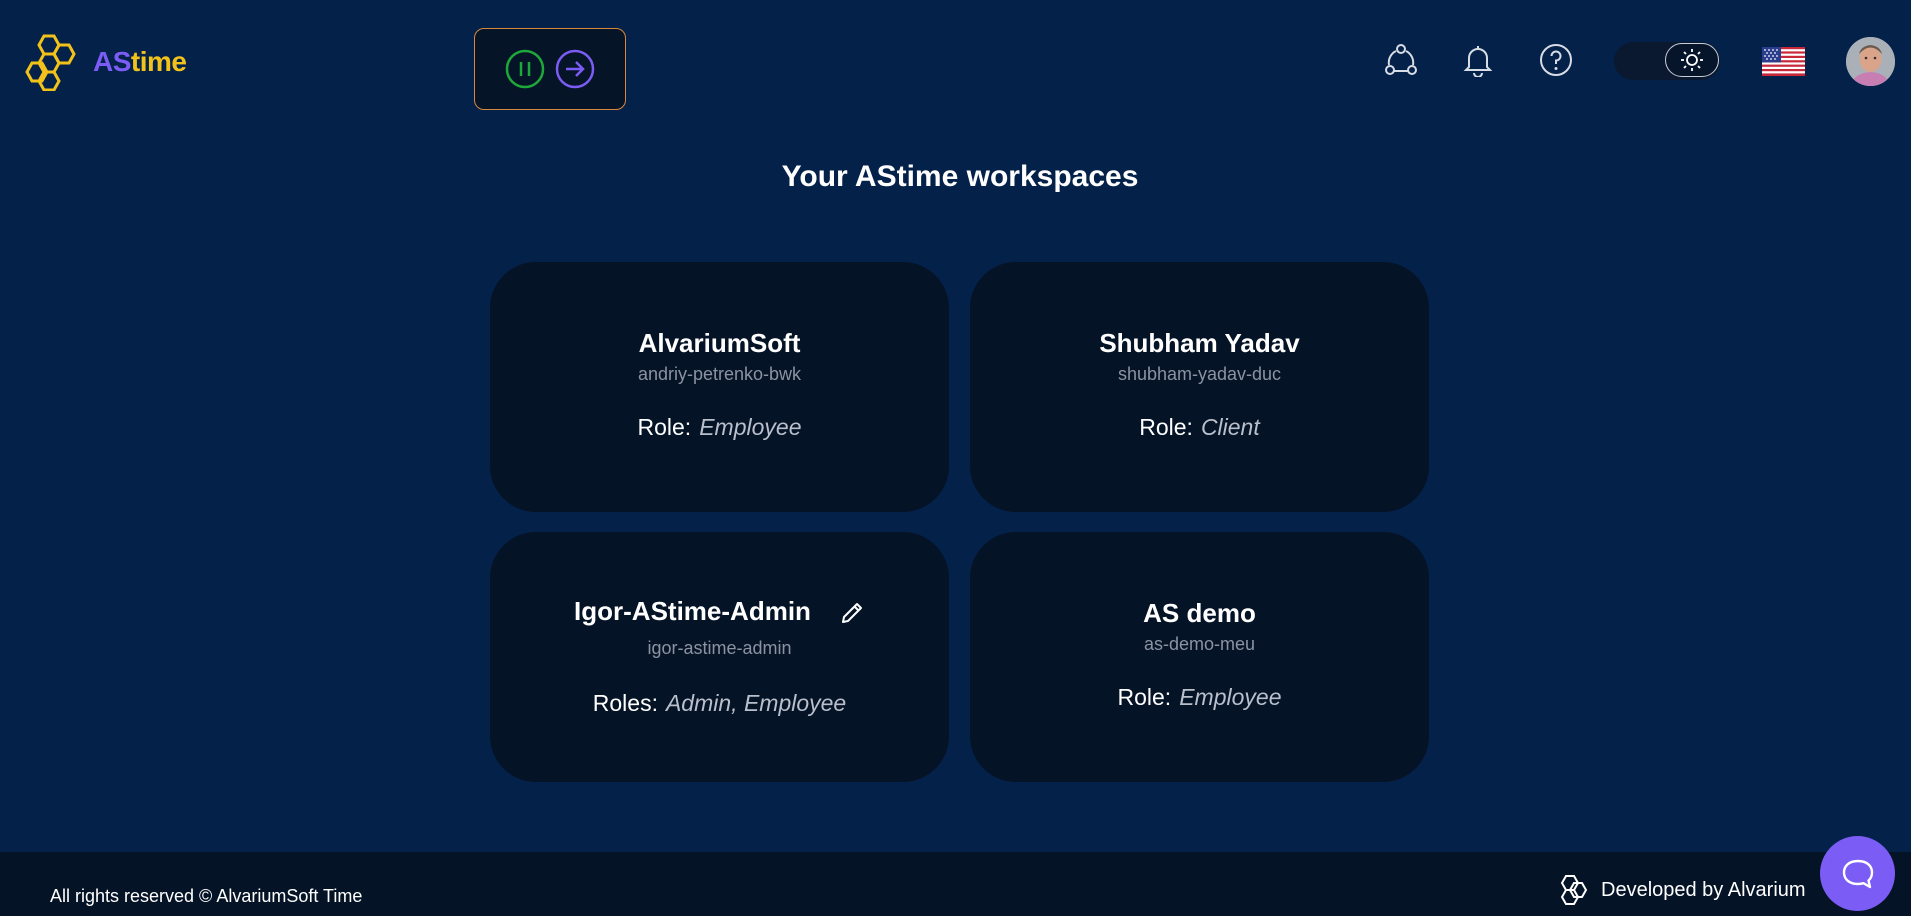 The width and height of the screenshot is (1911, 916). I want to click on chat-button, so click(1857, 873).